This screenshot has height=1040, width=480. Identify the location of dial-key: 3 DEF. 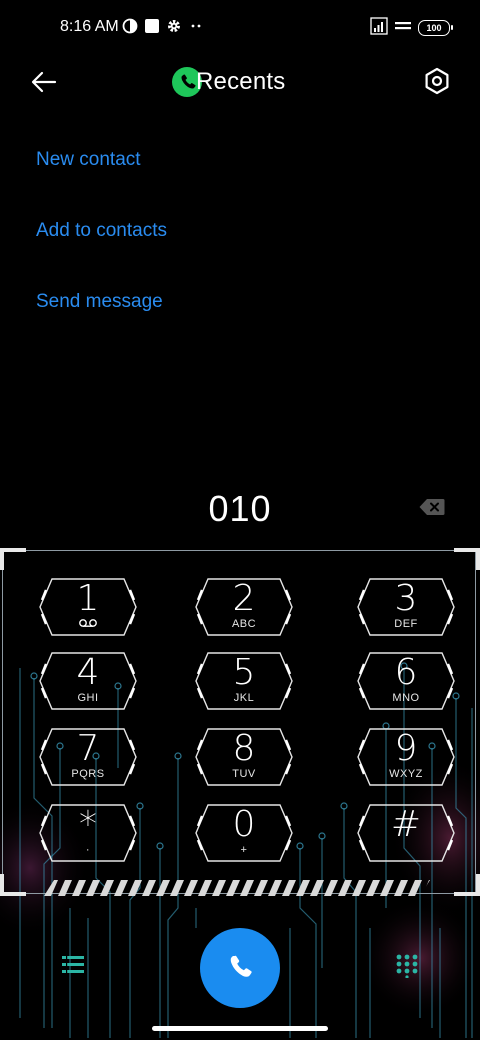
(406, 607).